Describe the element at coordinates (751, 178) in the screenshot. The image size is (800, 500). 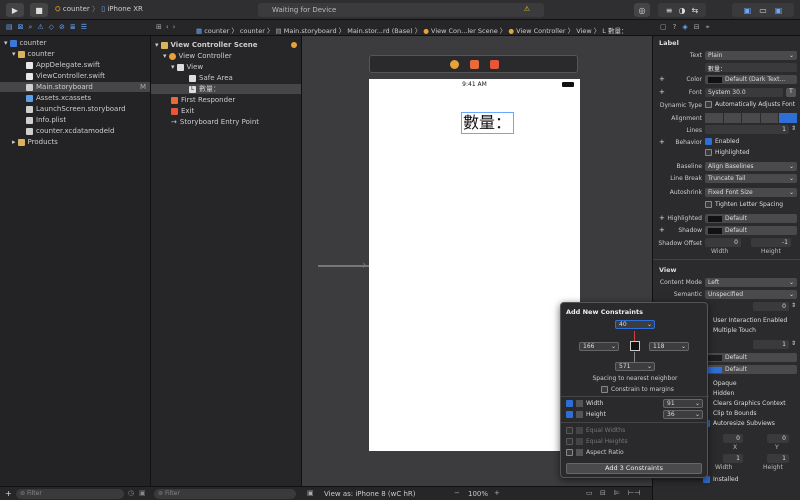
I see `line-break-popup: Truncate Tail ⌄` at that location.